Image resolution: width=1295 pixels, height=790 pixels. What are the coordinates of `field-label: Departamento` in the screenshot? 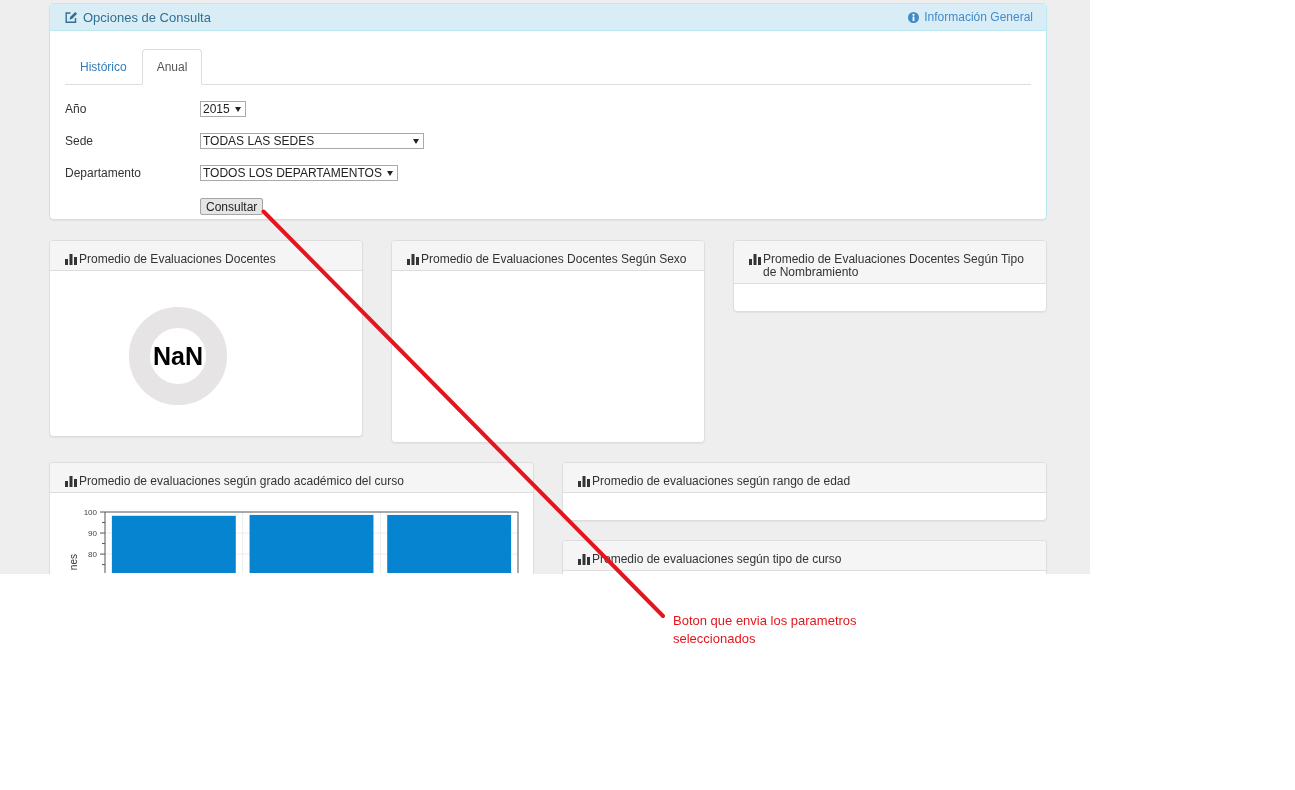 It's located at (104, 173).